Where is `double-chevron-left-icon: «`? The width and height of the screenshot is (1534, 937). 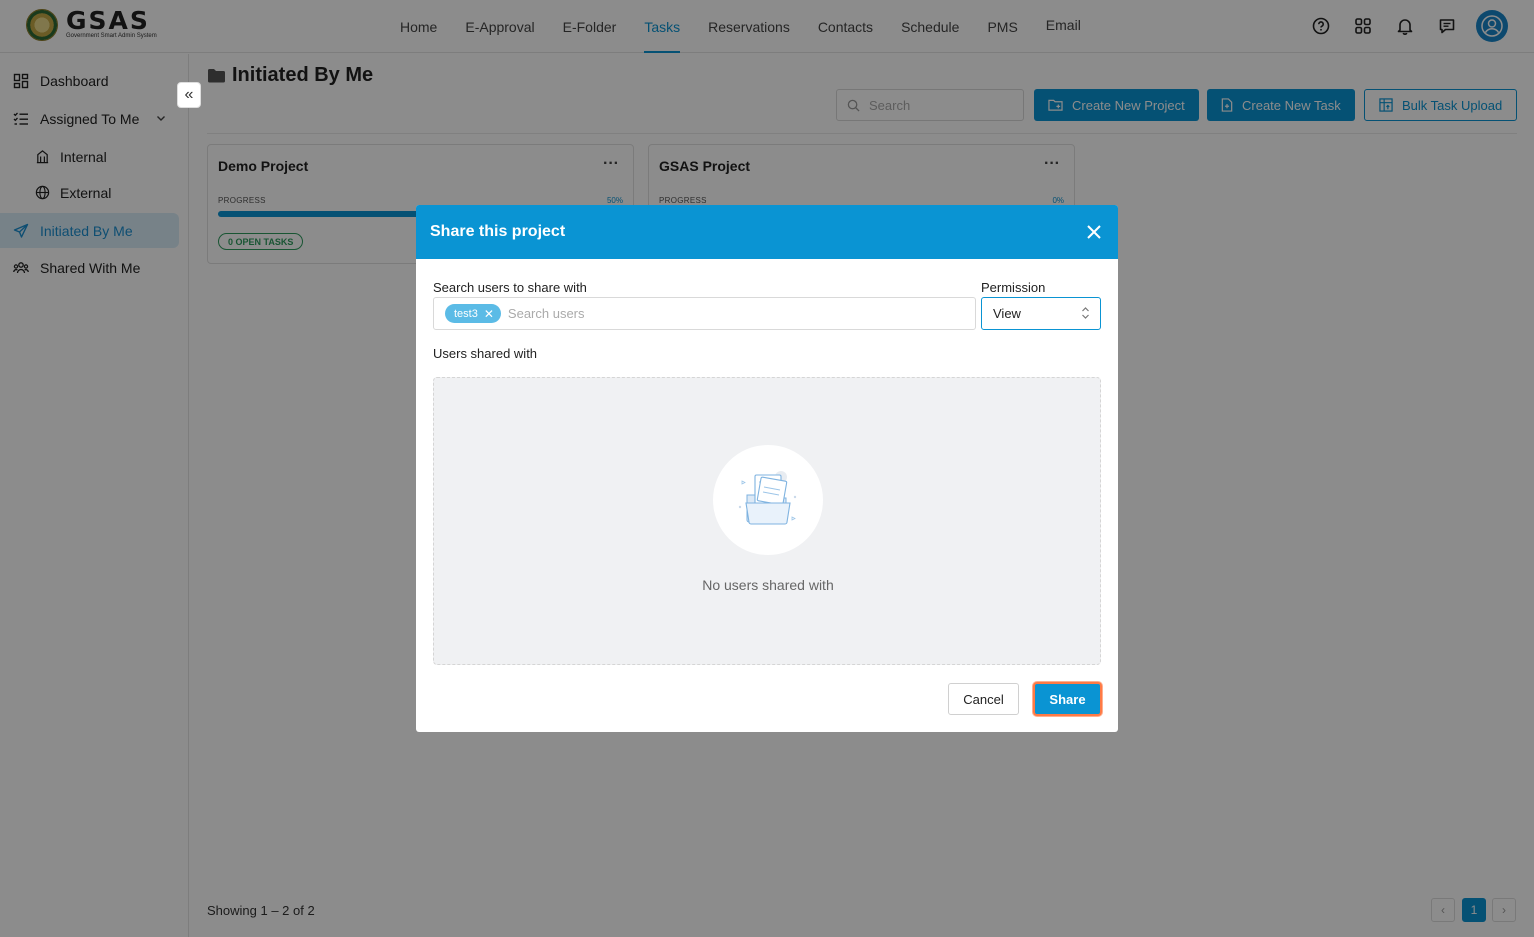 double-chevron-left-icon: « is located at coordinates (189, 94).